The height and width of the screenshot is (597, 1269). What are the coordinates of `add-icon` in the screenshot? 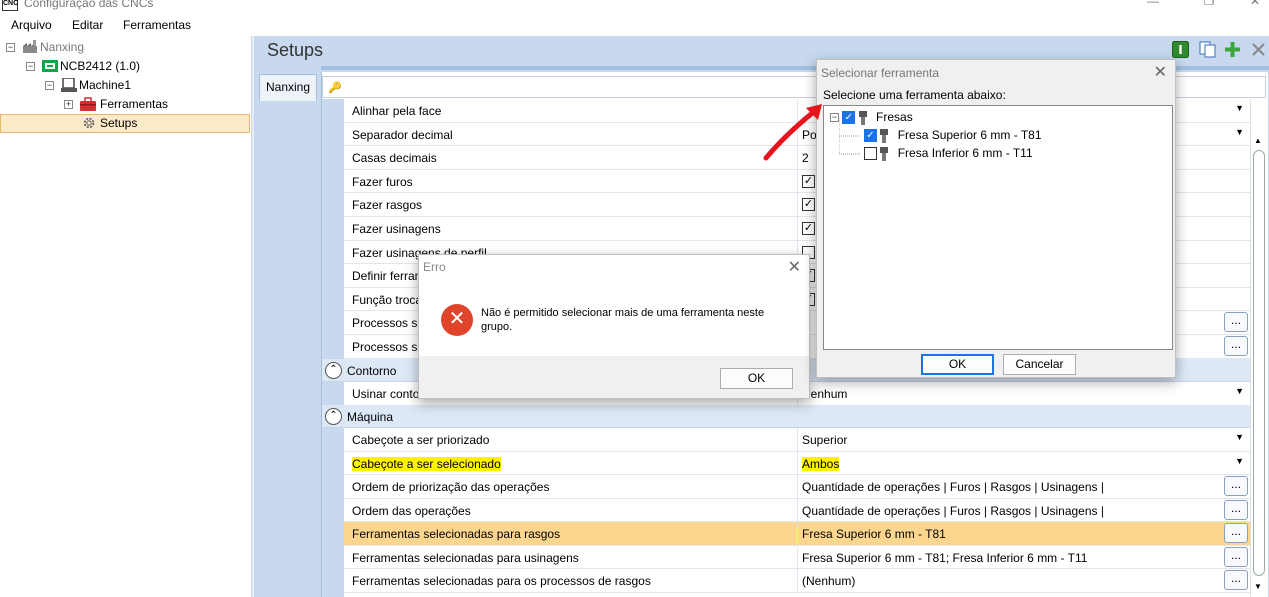 It's located at (1232, 49).